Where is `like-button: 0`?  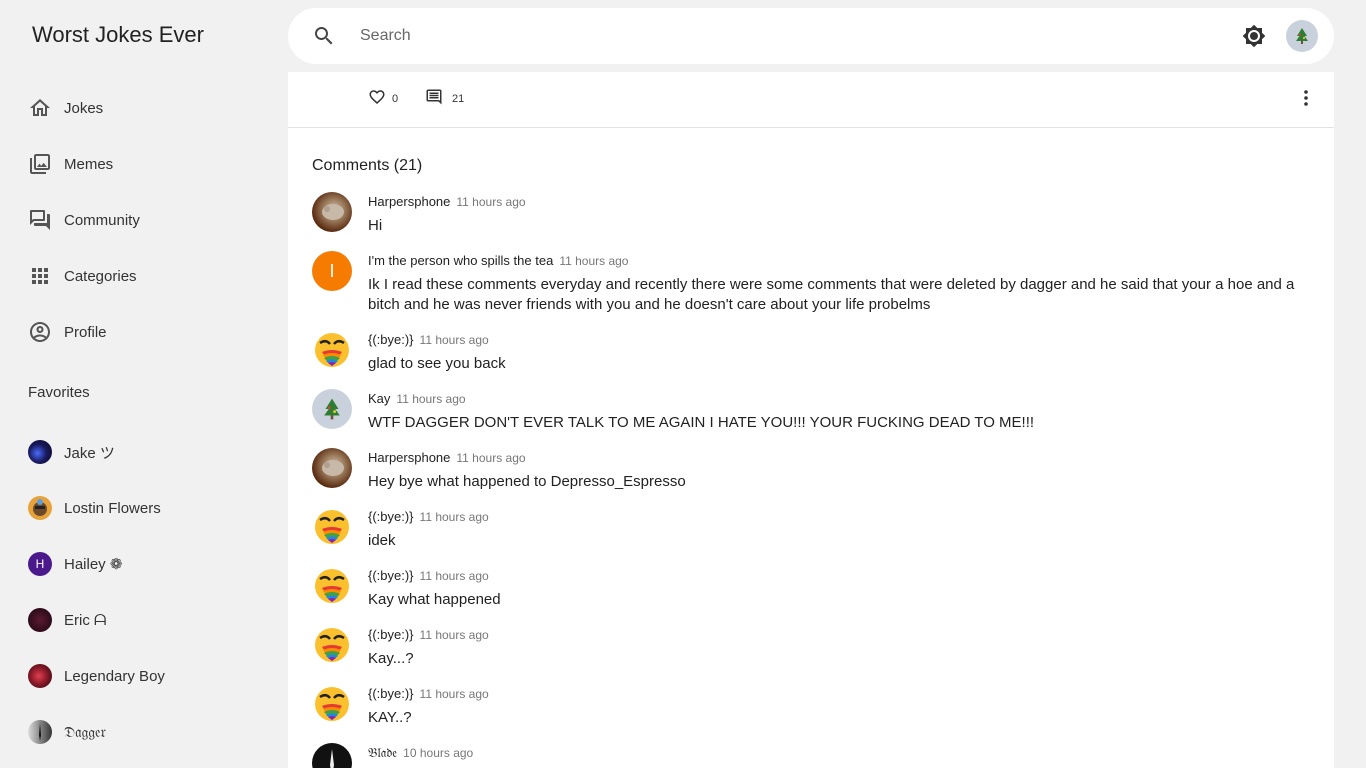
like-button: 0 is located at coordinates (383, 98).